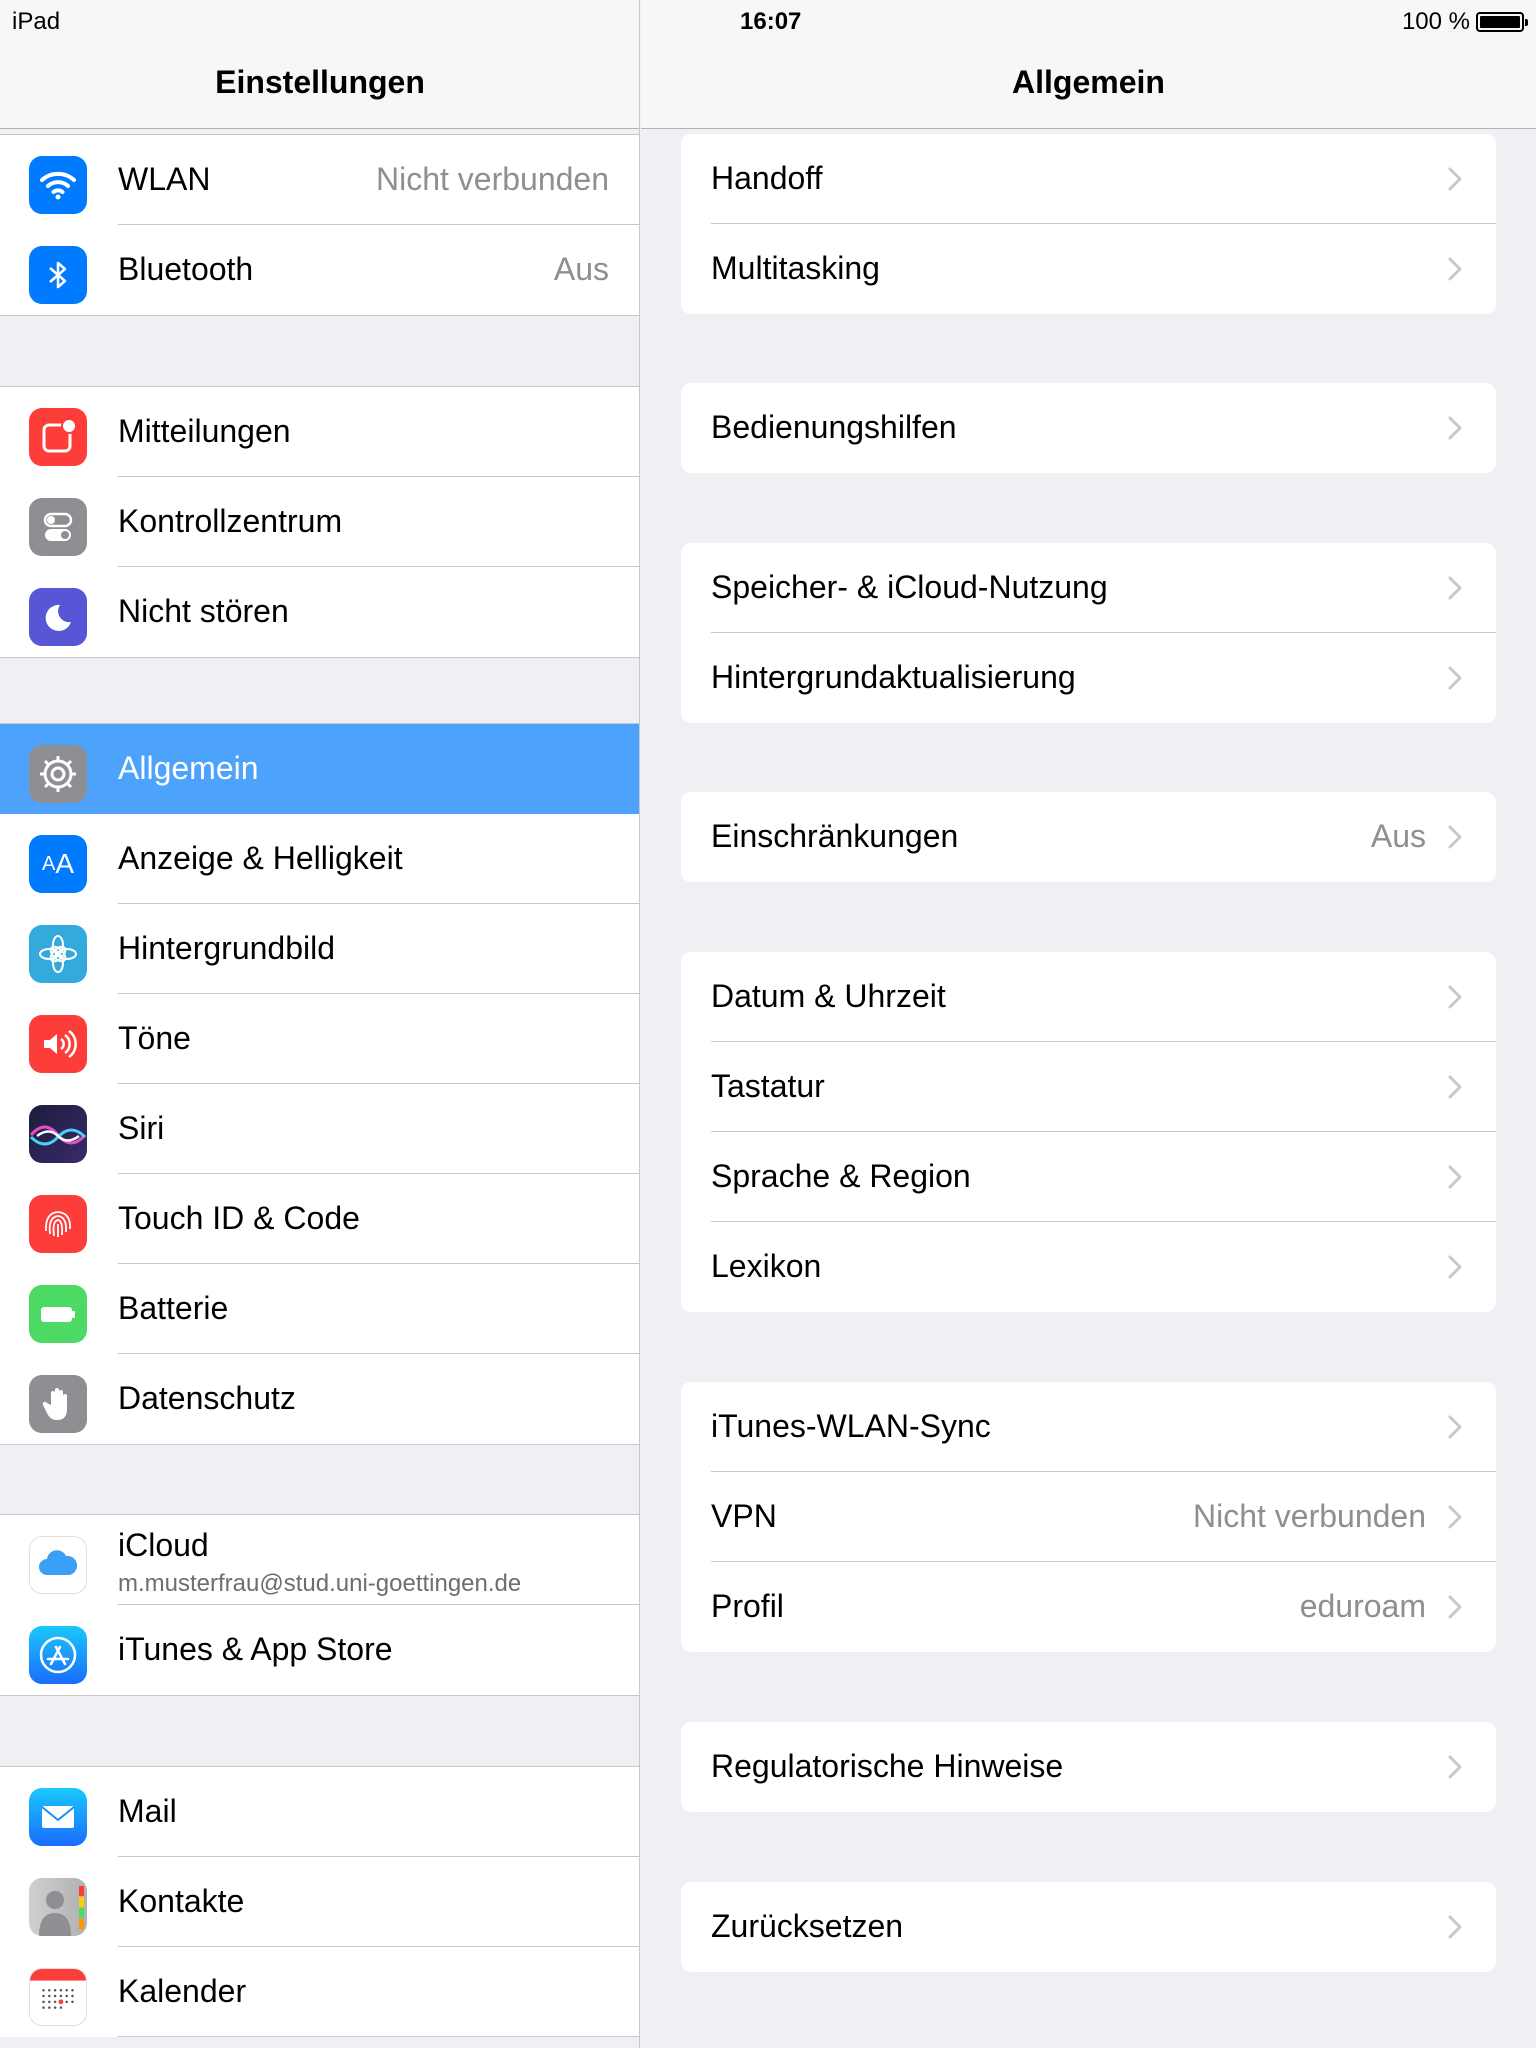  Describe the element at coordinates (747, 1606) in the screenshot. I see `detail-row-label: Profil` at that location.